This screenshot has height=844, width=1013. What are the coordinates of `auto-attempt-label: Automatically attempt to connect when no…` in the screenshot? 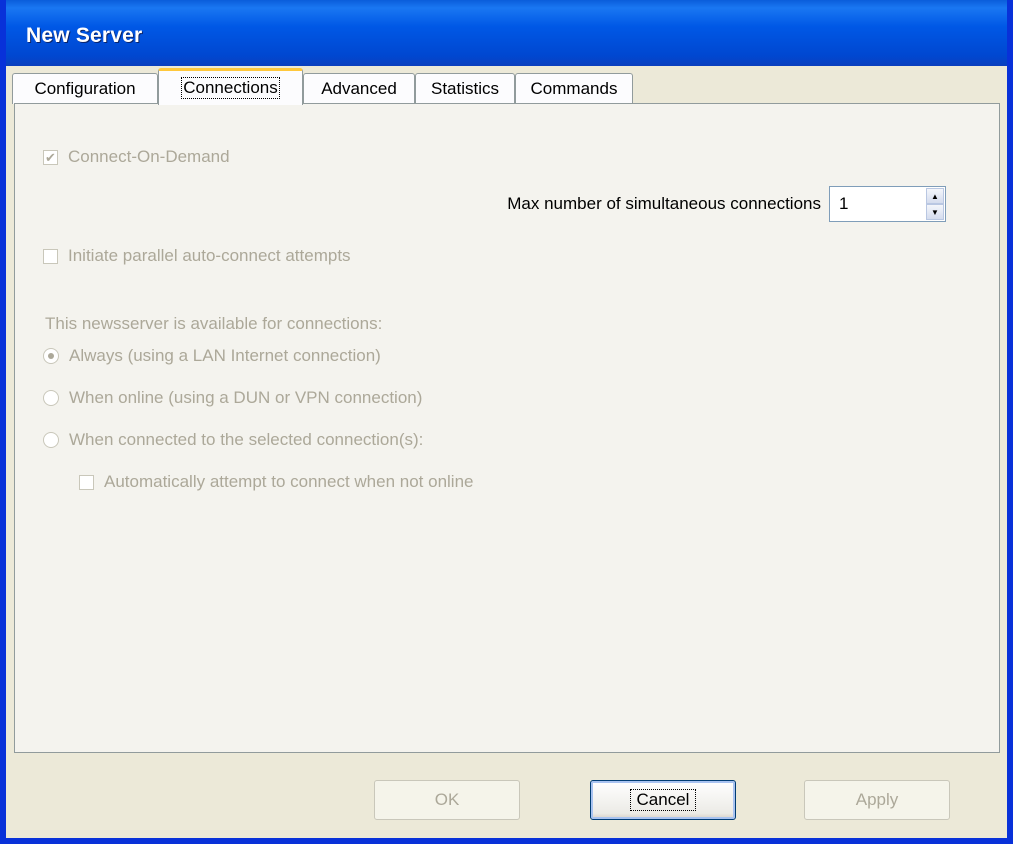 It's located at (289, 481).